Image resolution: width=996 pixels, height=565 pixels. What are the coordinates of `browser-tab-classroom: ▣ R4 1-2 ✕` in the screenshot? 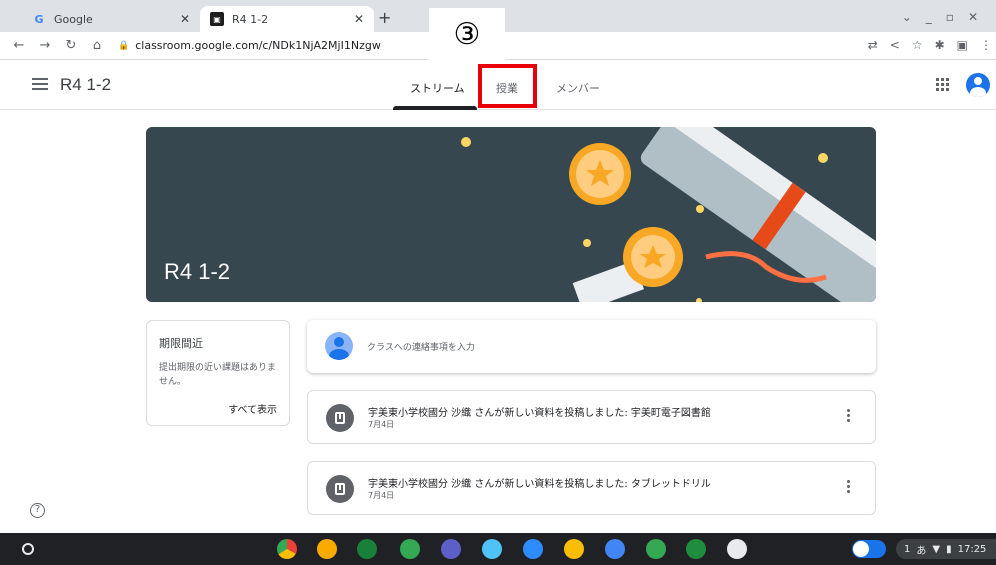 It's located at (287, 19).